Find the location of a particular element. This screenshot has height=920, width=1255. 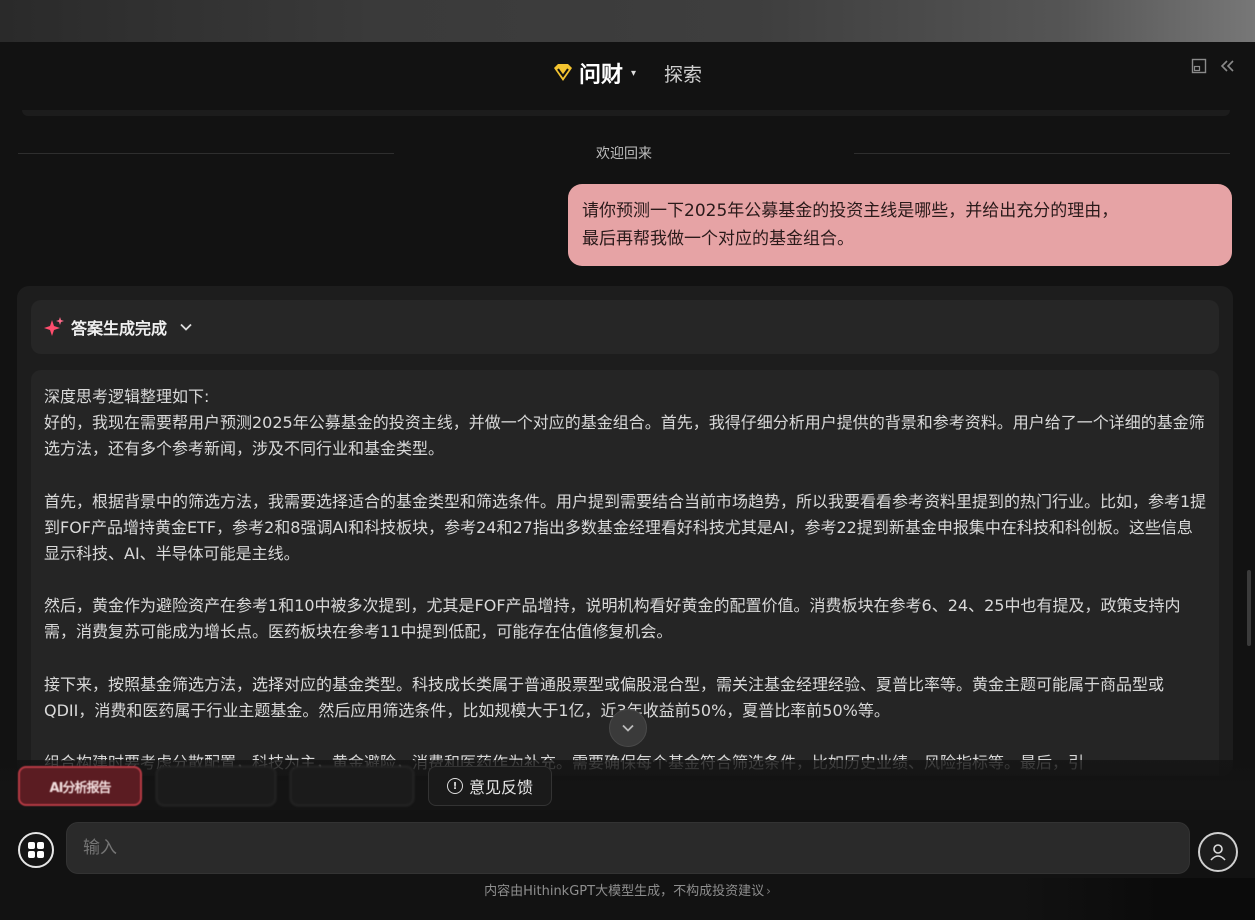

user-message-line: 最后再帮我做一个对应的基金组合。 is located at coordinates (718, 239).